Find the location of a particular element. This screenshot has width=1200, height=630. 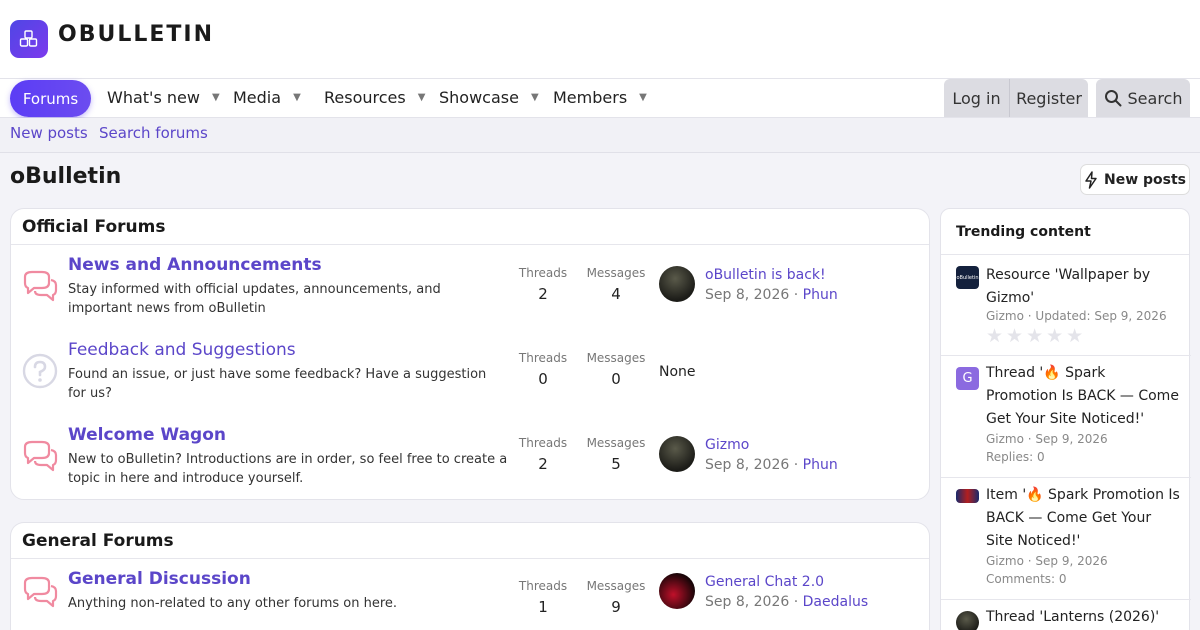

threads-count: 1 is located at coordinates (543, 607).